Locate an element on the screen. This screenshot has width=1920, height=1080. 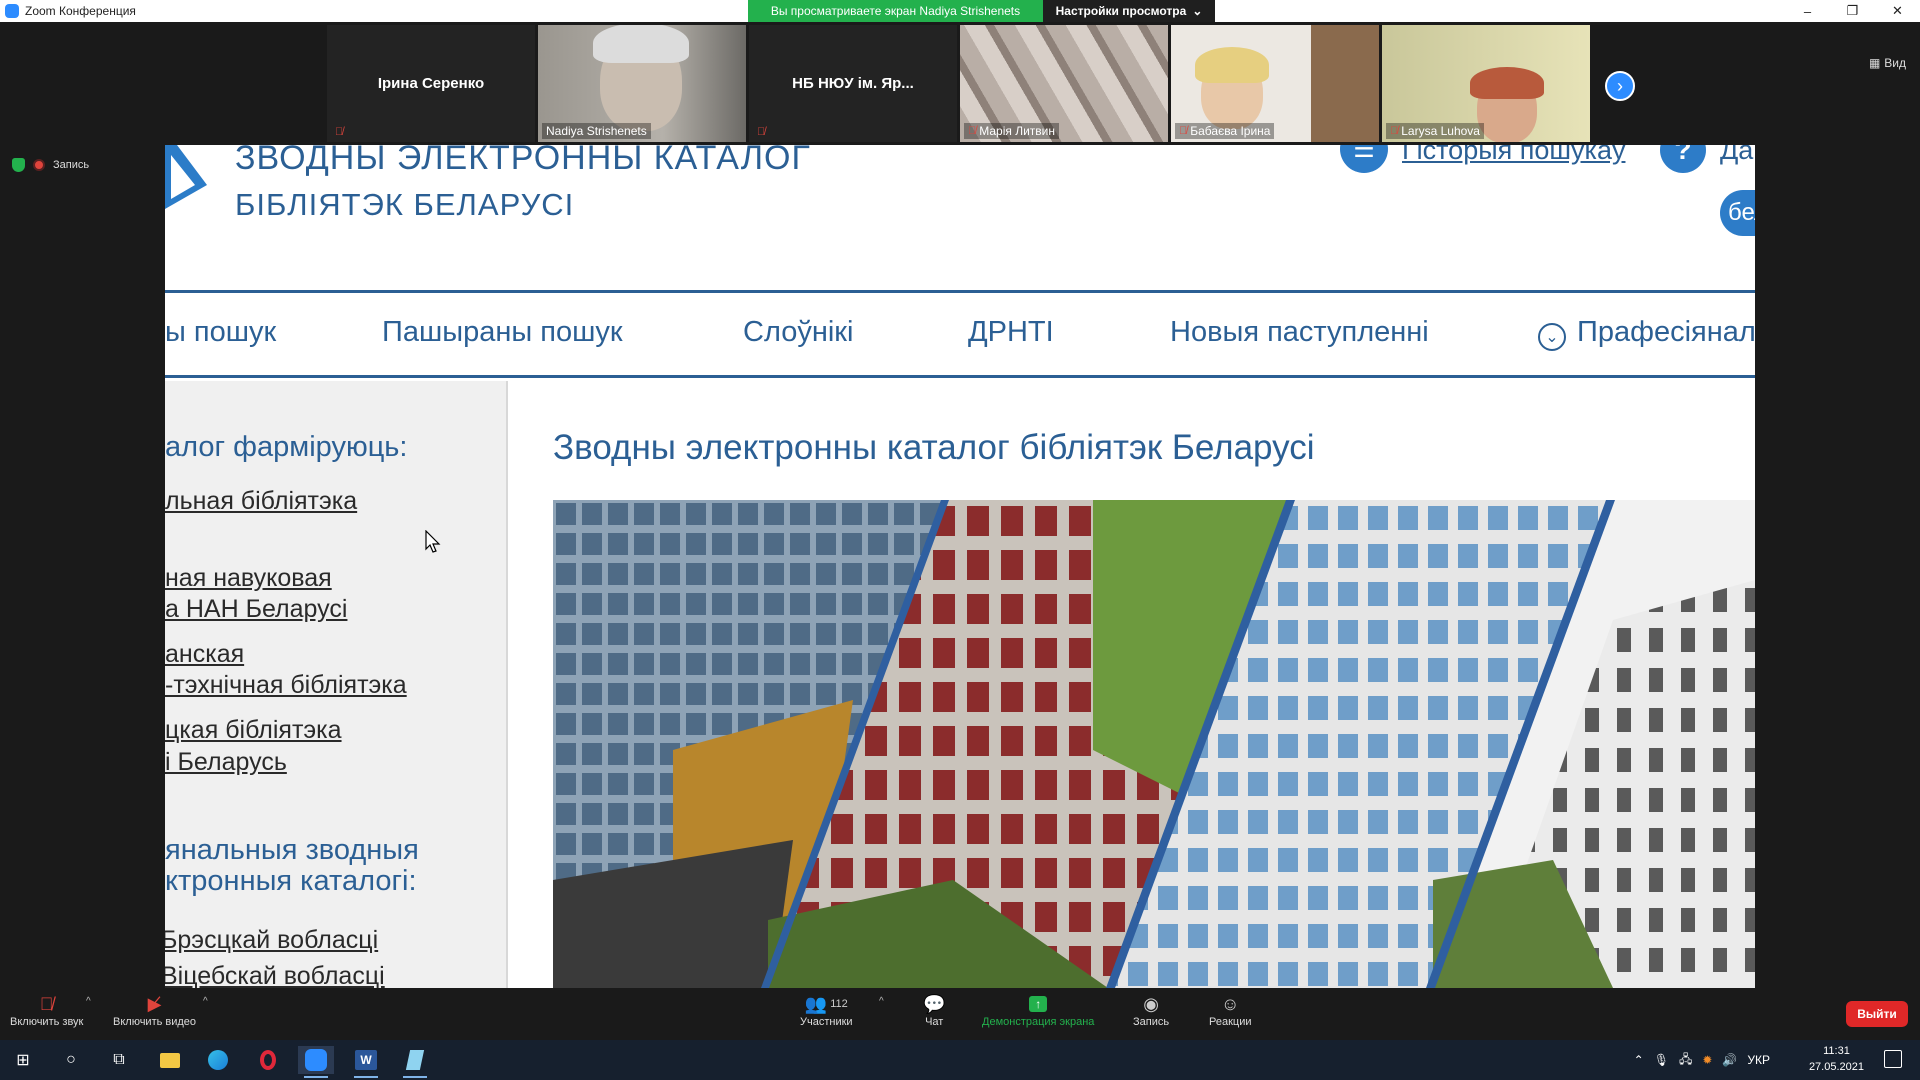
chat-button: 💬 Чат is located at coordinates (934, 1010).